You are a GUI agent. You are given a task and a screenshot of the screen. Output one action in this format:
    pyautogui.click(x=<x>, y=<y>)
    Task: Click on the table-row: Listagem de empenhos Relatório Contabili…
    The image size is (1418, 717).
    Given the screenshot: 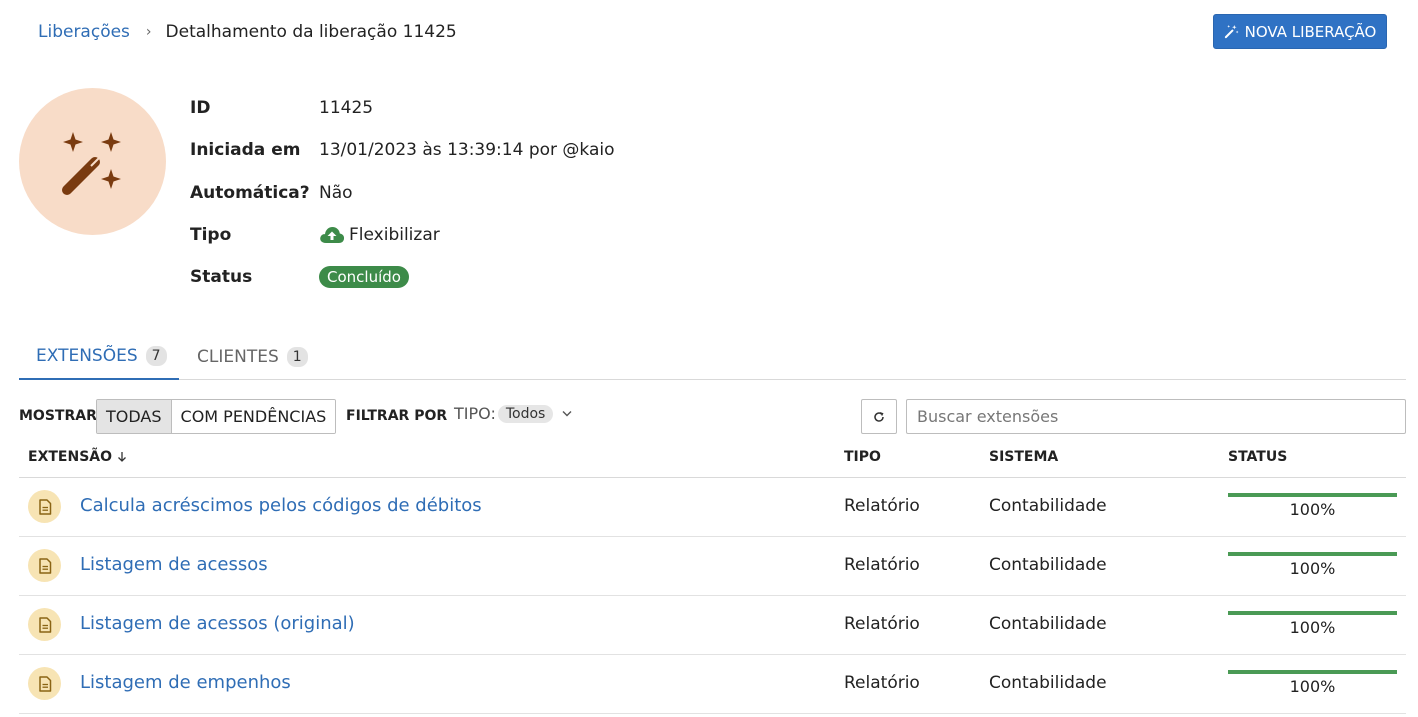 What is the action you would take?
    pyautogui.click(x=712, y=684)
    